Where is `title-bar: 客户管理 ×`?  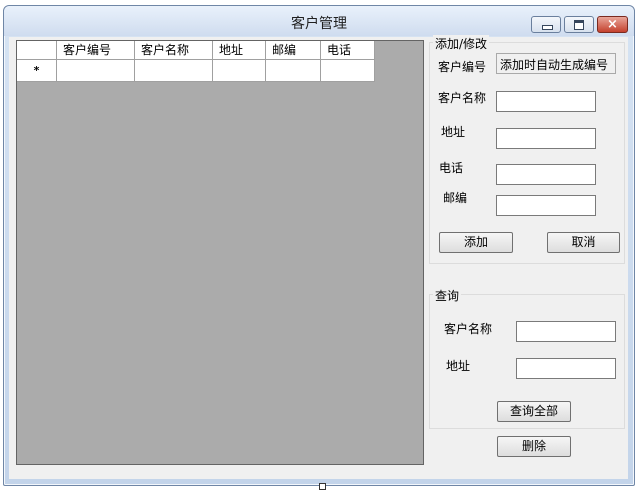 title-bar: 客户管理 × is located at coordinates (319, 21).